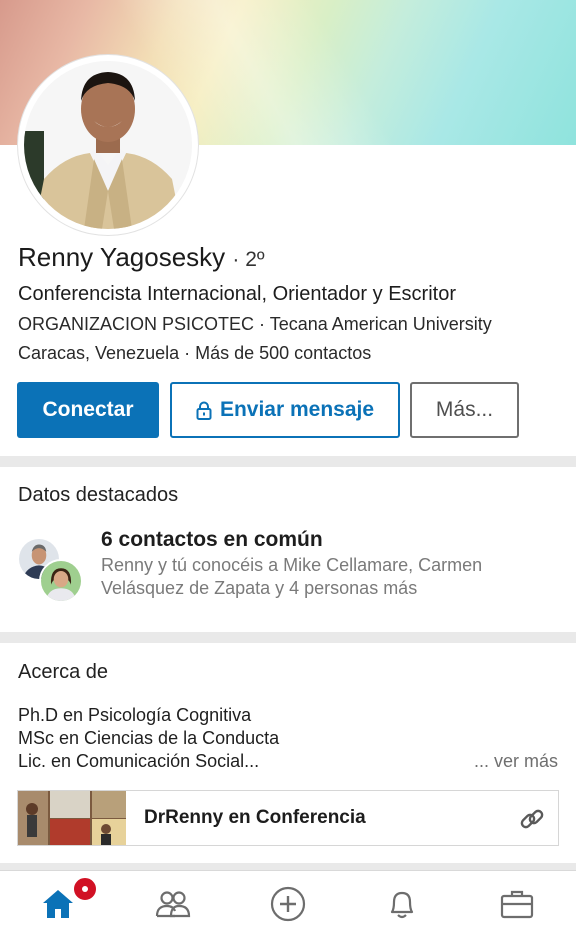 The image size is (576, 935). I want to click on highlights-title: Datos destacados, so click(98, 495).